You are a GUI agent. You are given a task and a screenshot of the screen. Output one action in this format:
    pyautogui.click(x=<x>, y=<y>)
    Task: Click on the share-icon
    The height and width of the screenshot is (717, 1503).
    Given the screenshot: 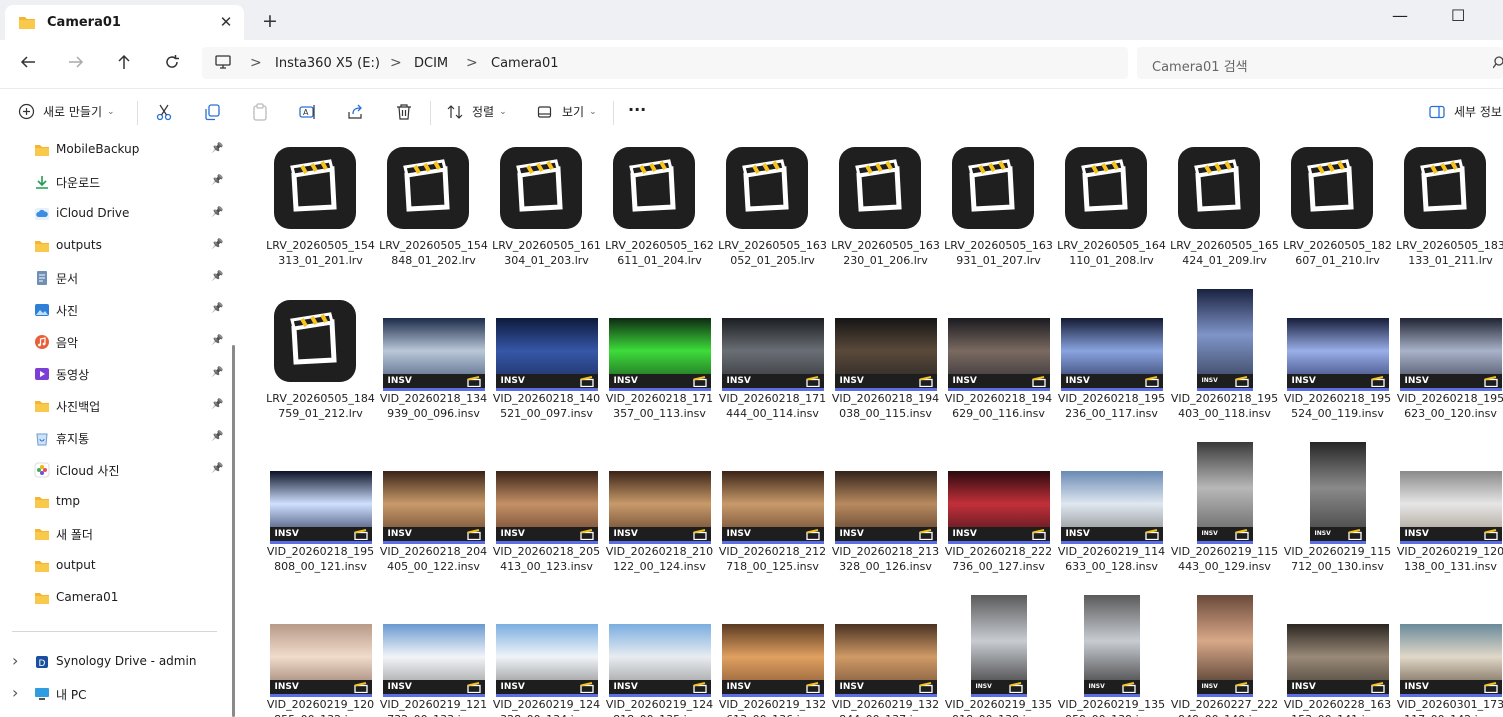 What is the action you would take?
    pyautogui.click(x=356, y=112)
    